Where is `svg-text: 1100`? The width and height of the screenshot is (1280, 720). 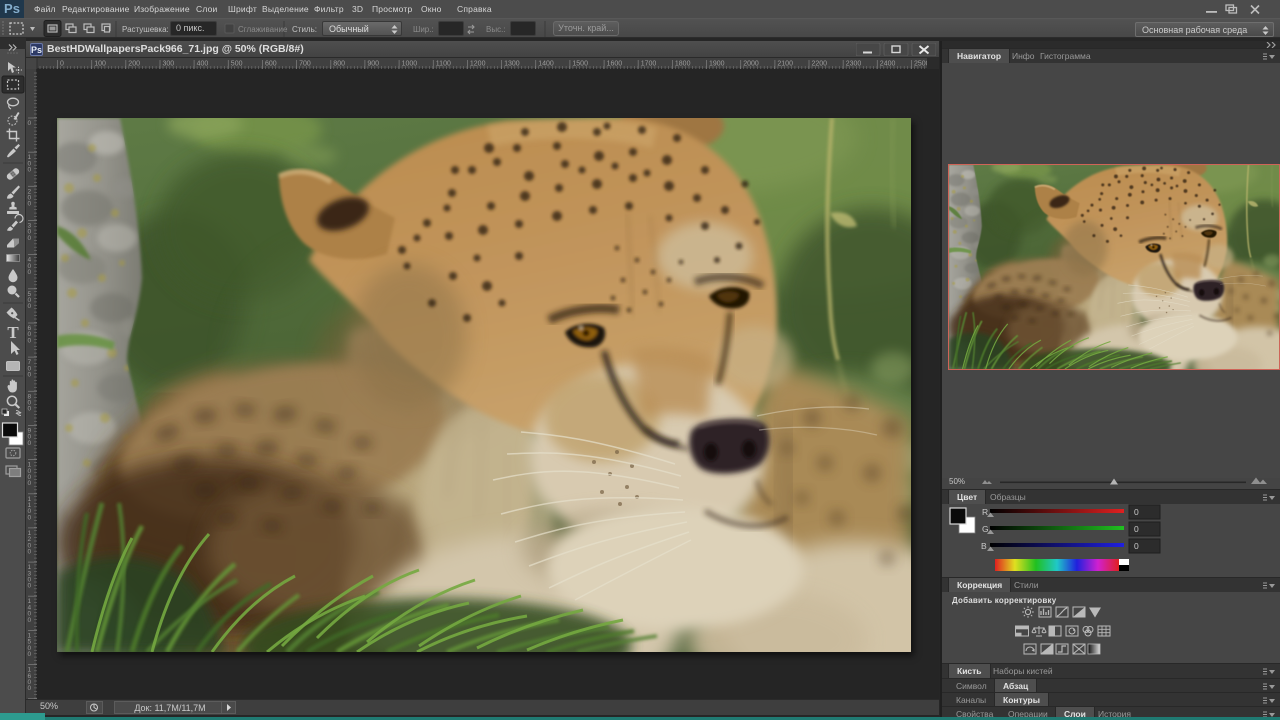
svg-text: 1100 is located at coordinates (443, 64).